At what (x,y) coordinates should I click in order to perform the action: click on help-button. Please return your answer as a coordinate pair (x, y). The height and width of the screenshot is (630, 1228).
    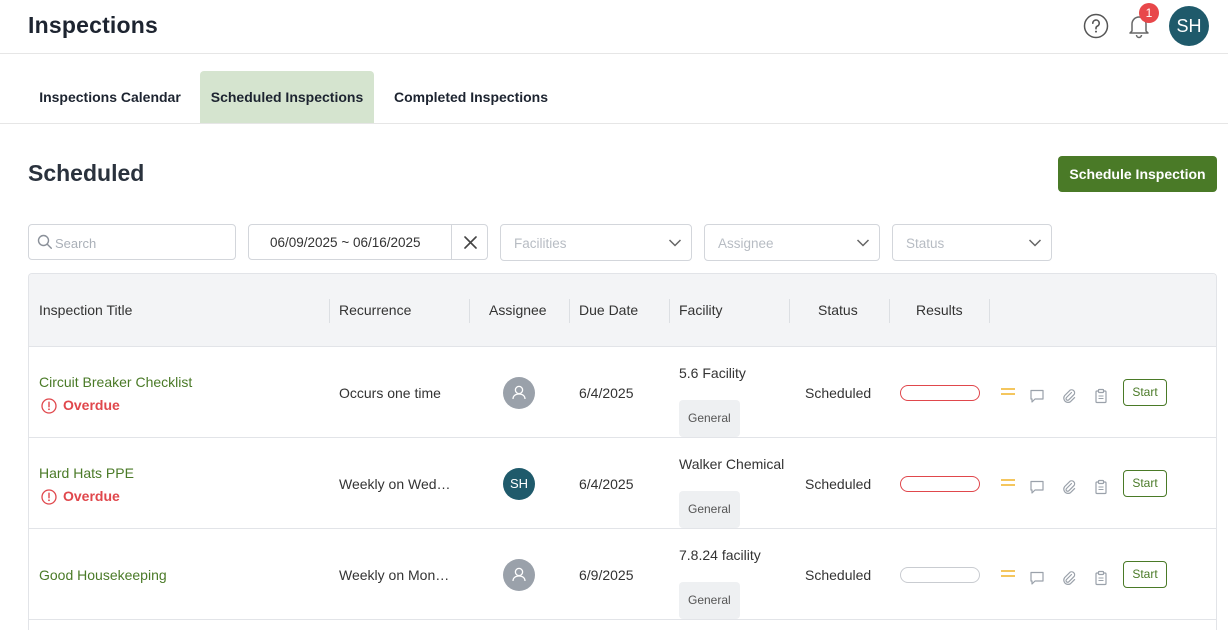
    Looking at the image, I should click on (1096, 26).